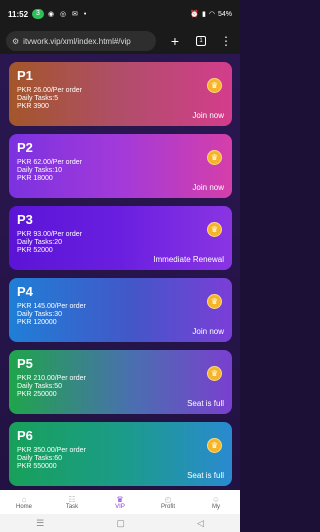 The height and width of the screenshot is (532, 320). I want to click on nav-home: ⌂ Home, so click(24, 502).